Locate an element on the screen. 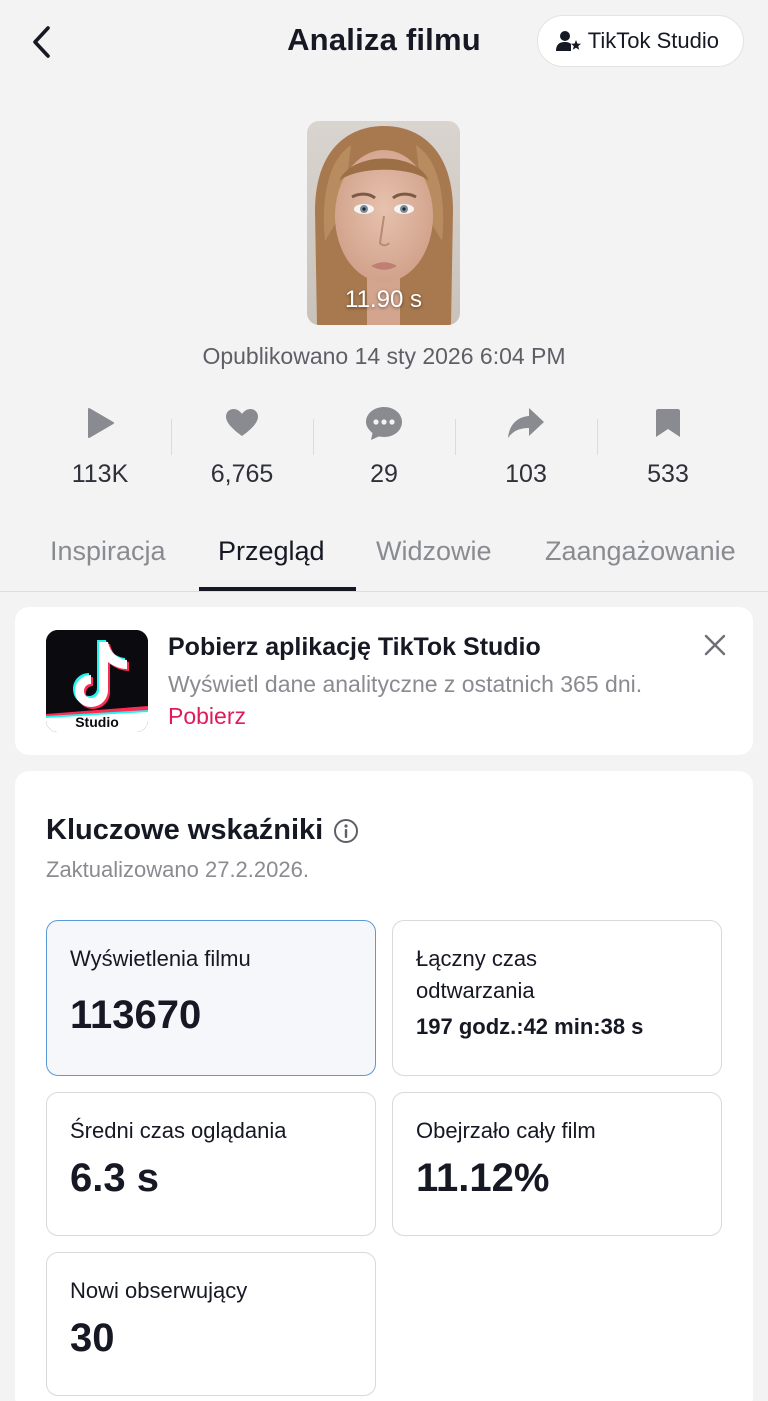 Image resolution: width=768 pixels, height=1401 pixels. comment-icon is located at coordinates (384, 423).